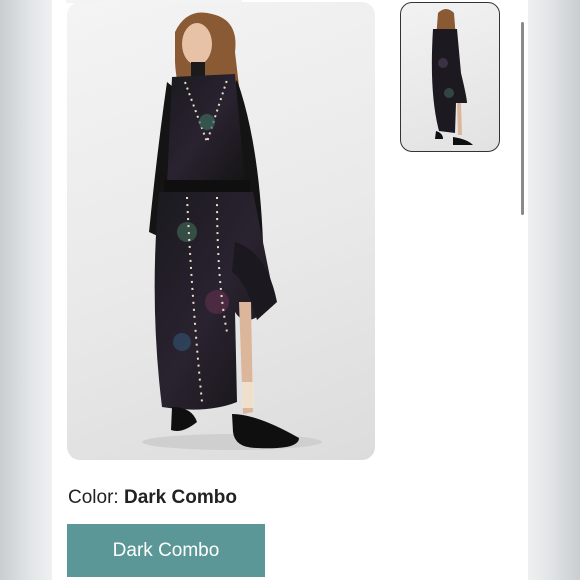 The image size is (580, 580). Describe the element at coordinates (26, 290) in the screenshot. I see `left-page-margin` at that location.